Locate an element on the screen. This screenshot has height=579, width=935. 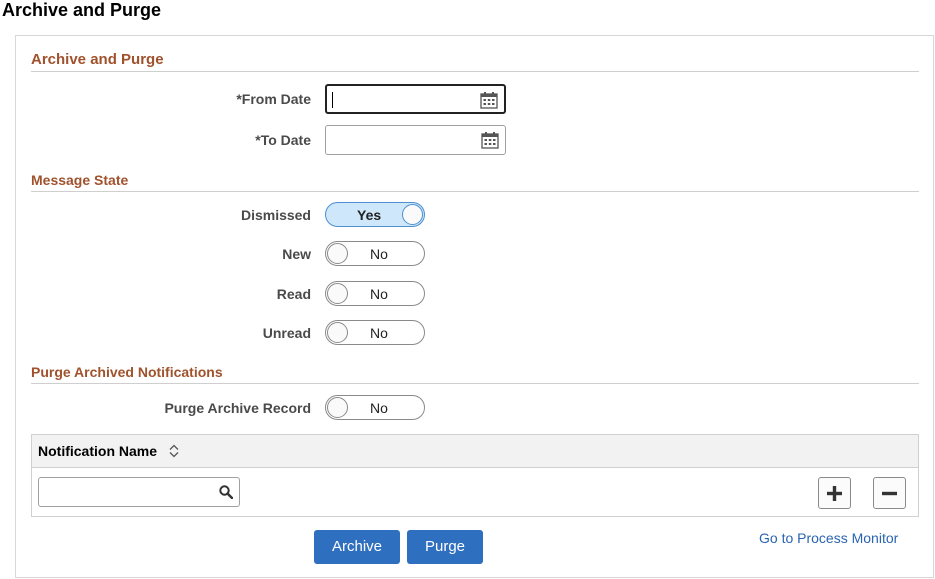
unread-toggle: No is located at coordinates (375, 332).